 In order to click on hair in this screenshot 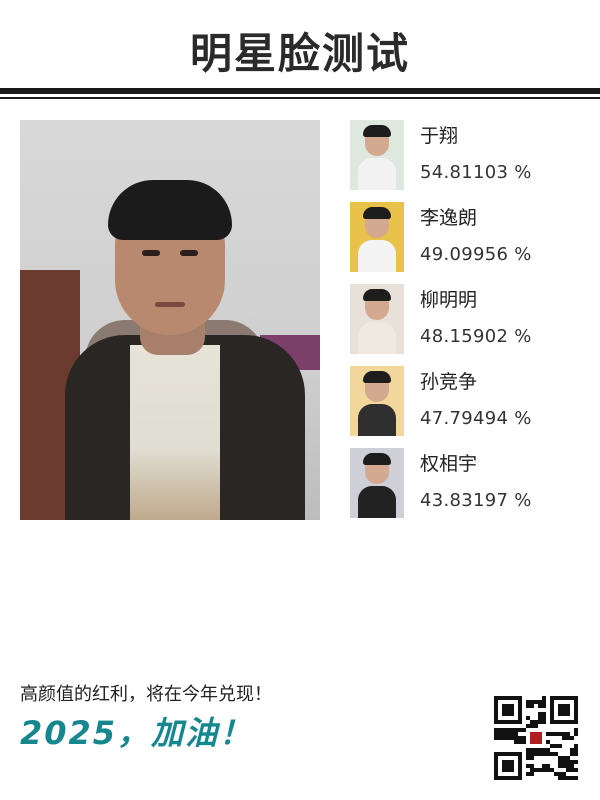, I will do `click(170, 210)`.